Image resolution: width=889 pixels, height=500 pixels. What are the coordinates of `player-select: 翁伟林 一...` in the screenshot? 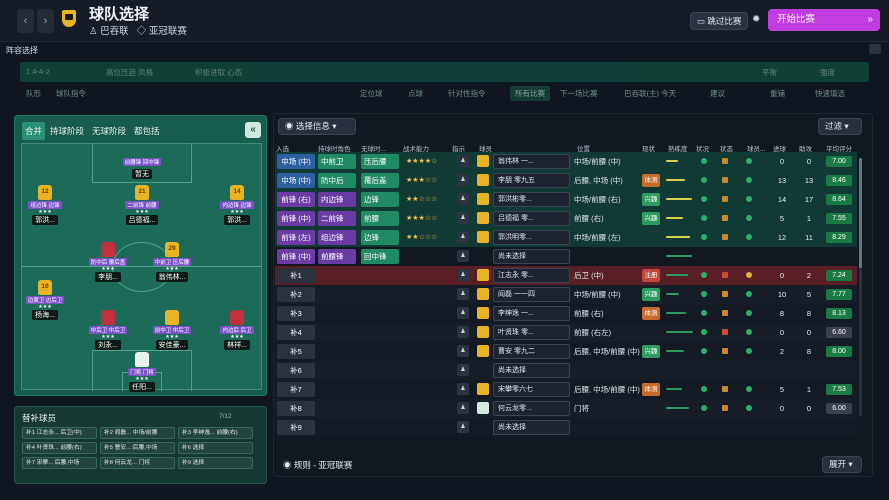 It's located at (531, 161).